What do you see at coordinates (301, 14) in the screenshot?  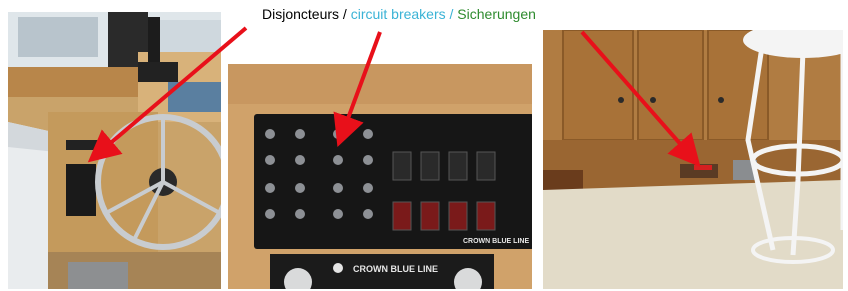 I see `caption-french: Disjoncteurs` at bounding box center [301, 14].